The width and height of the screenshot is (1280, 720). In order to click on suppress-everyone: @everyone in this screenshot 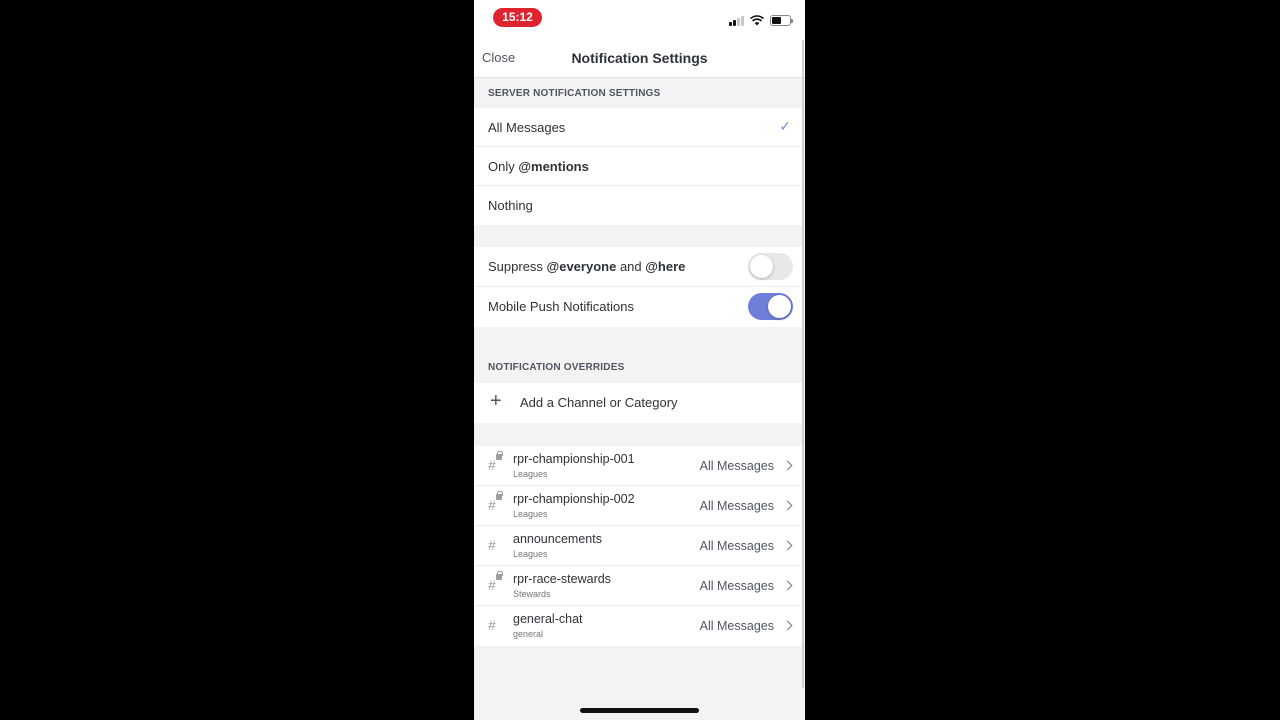, I will do `click(581, 266)`.